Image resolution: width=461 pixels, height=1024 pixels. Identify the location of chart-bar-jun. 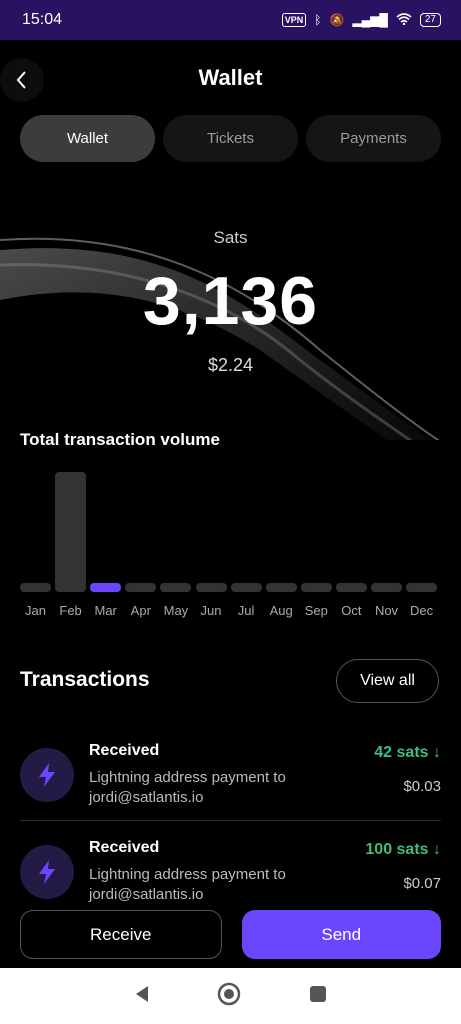
(211, 587).